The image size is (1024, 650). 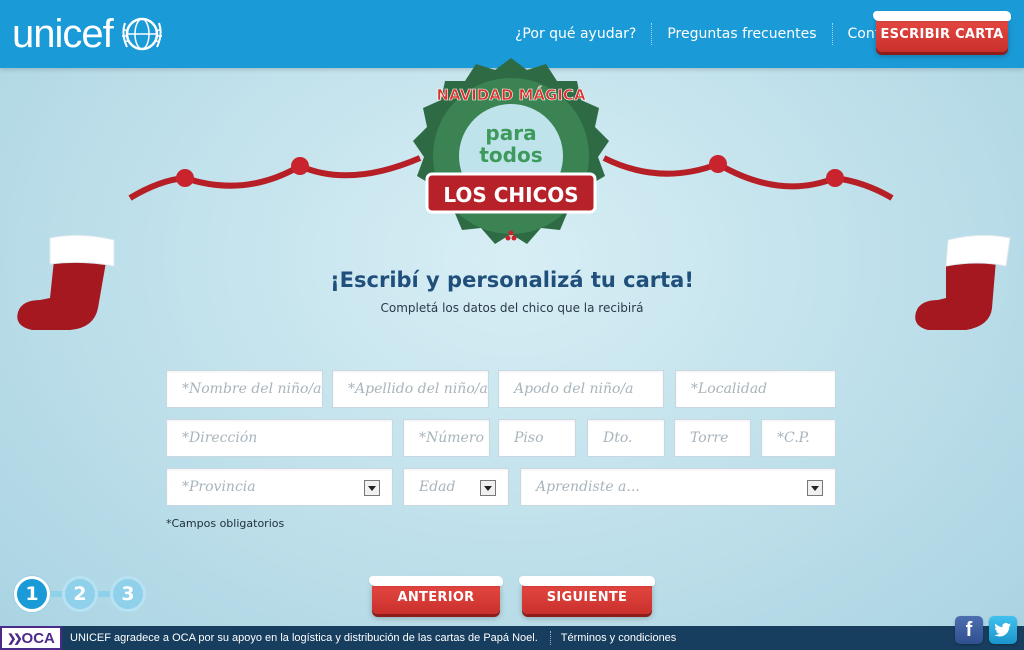 What do you see at coordinates (741, 34) in the screenshot?
I see `nav-preguntas-frecuentes: Preguntas frecuentes` at bounding box center [741, 34].